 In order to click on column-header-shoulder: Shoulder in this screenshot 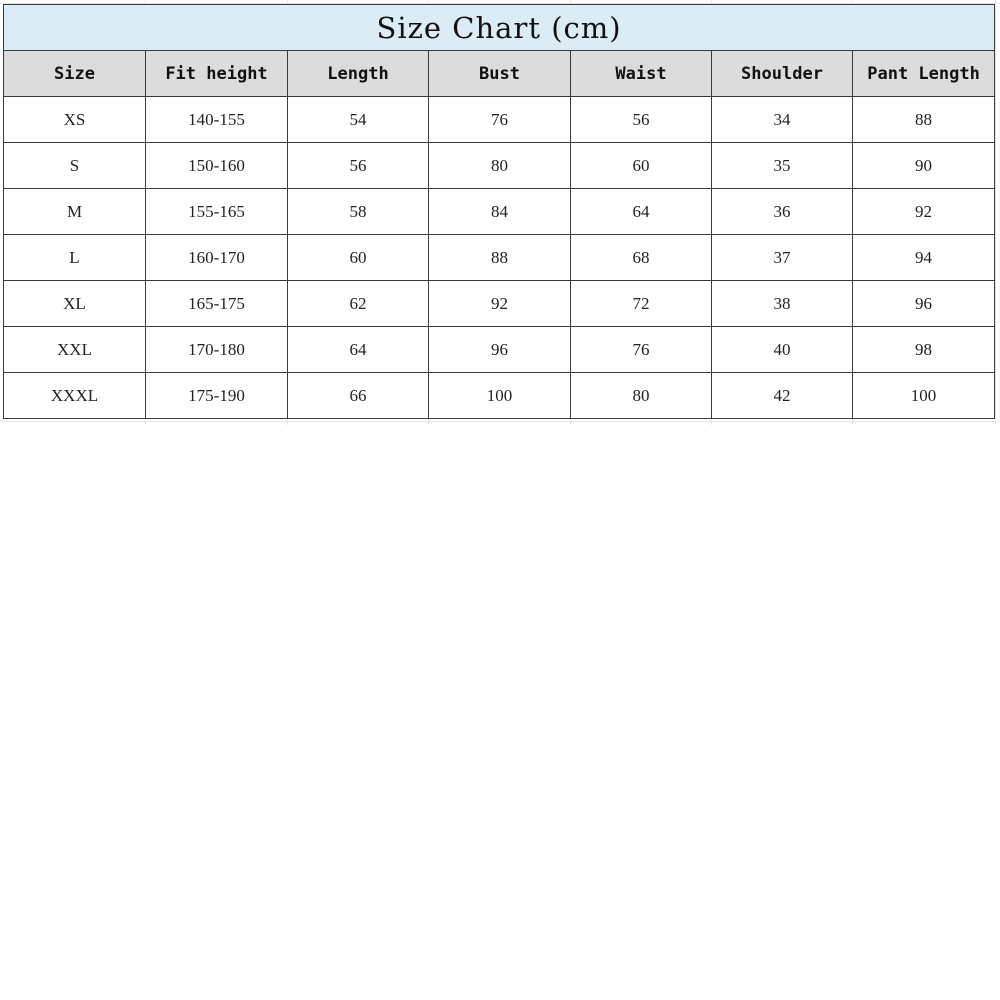, I will do `click(782, 73)`.